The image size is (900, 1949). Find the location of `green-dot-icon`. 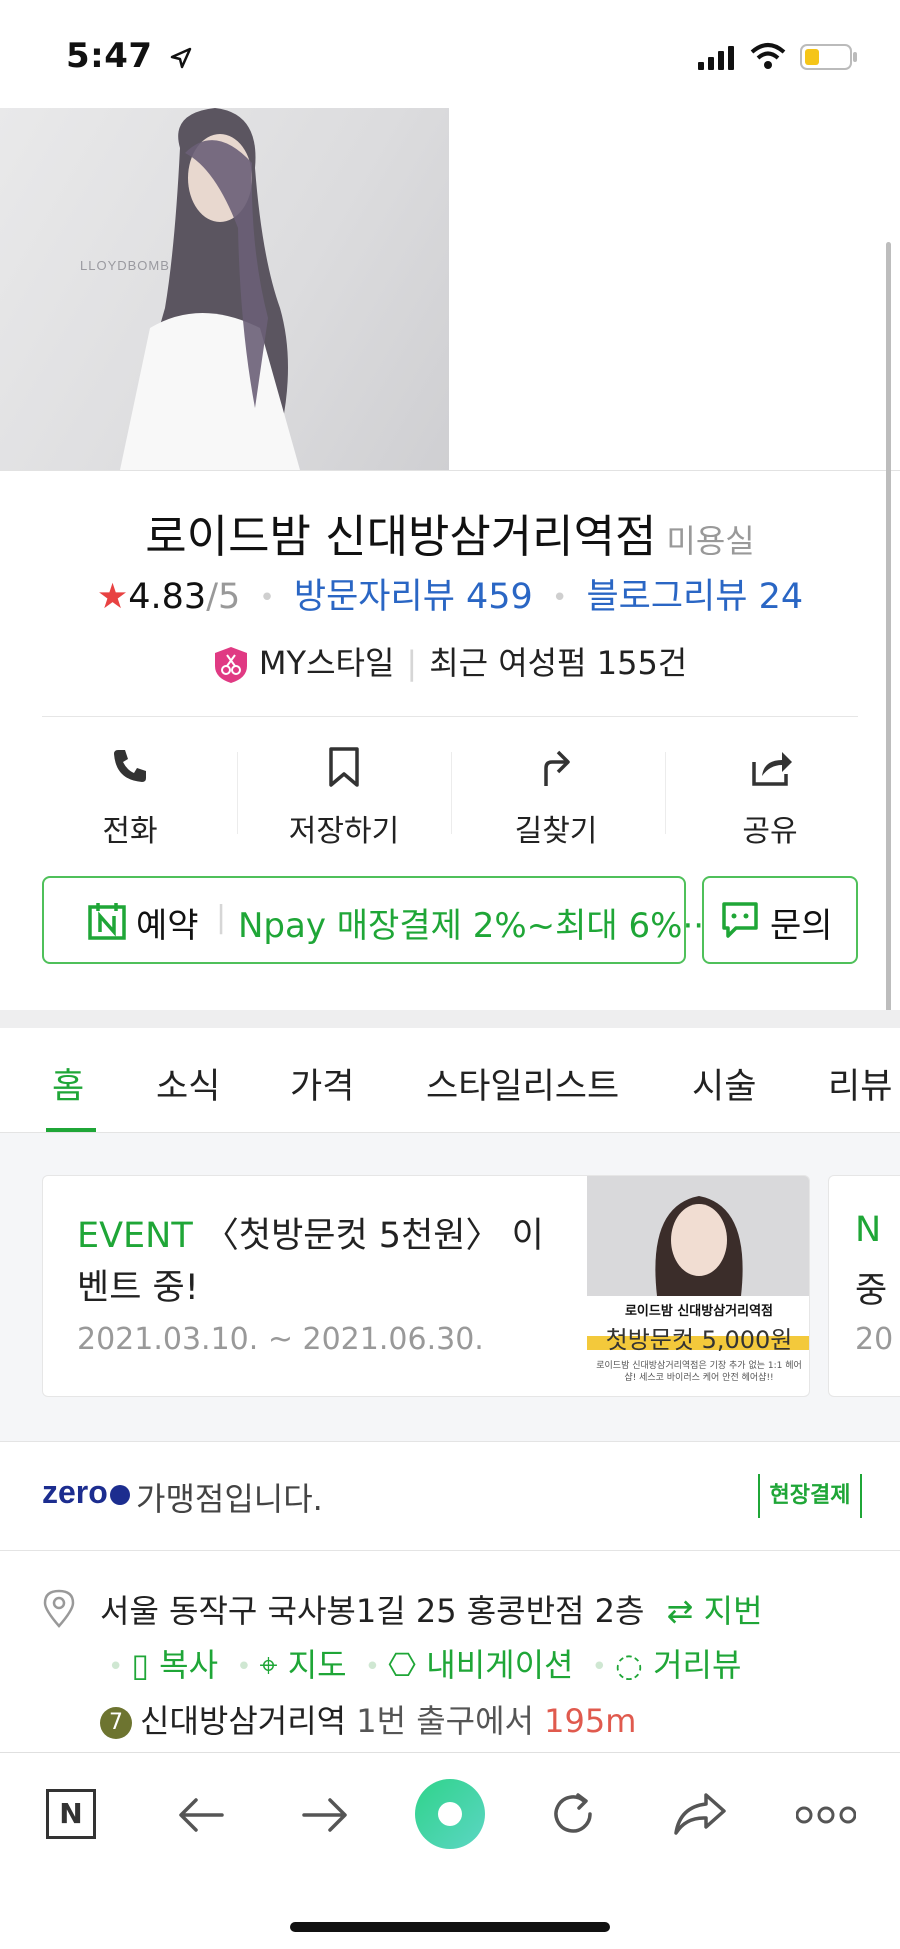

green-dot-icon is located at coordinates (450, 1814).